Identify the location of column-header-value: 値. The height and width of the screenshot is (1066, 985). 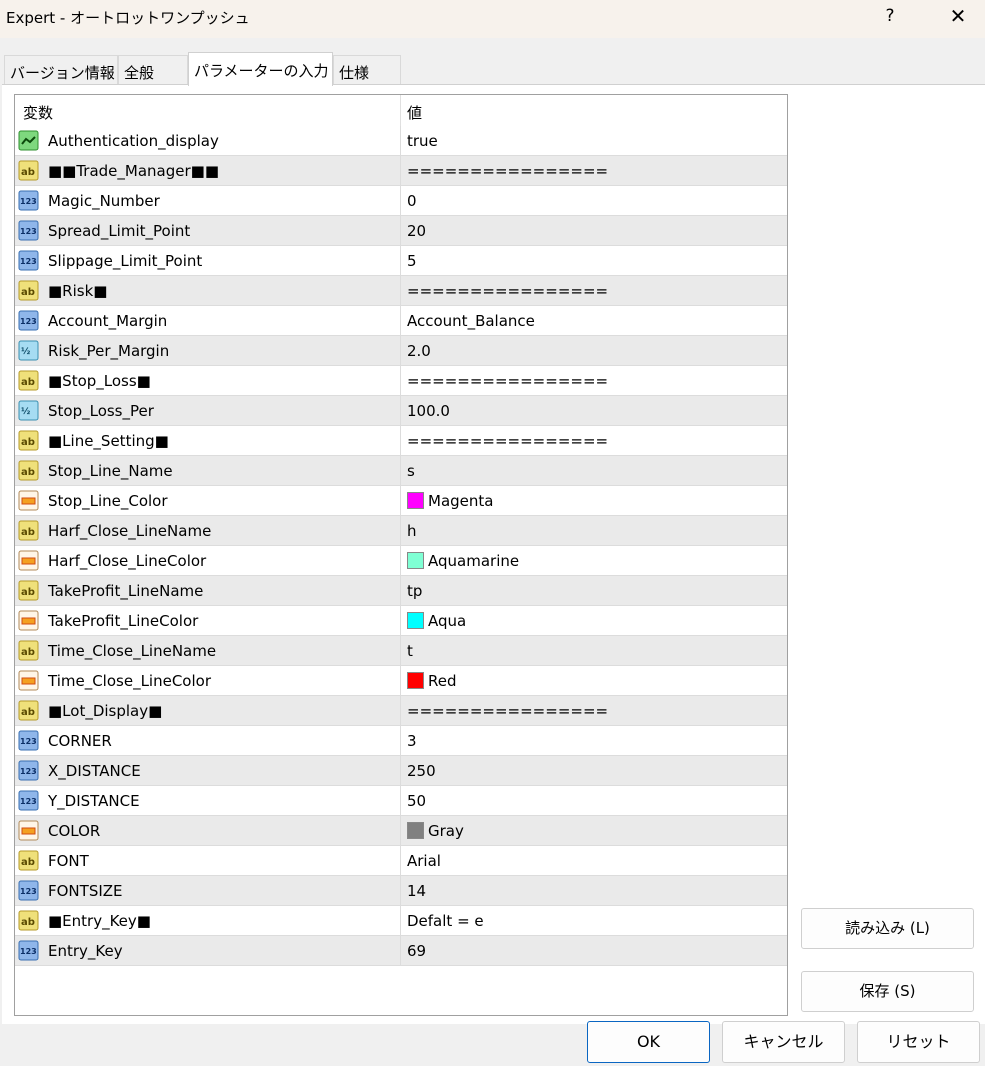
(414, 112).